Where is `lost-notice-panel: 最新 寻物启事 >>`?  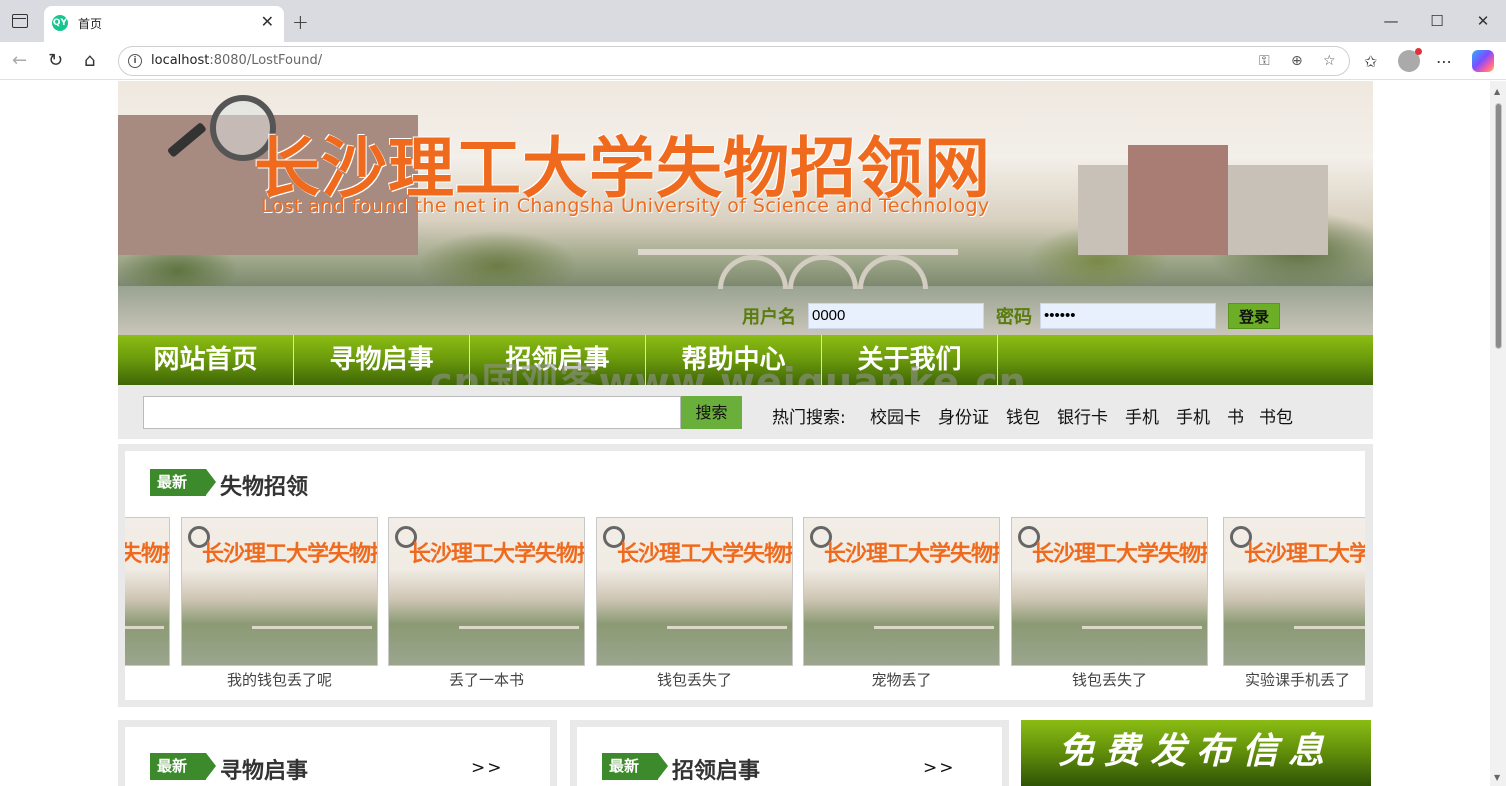
lost-notice-panel: 最新 寻物启事 >> is located at coordinates (337, 753).